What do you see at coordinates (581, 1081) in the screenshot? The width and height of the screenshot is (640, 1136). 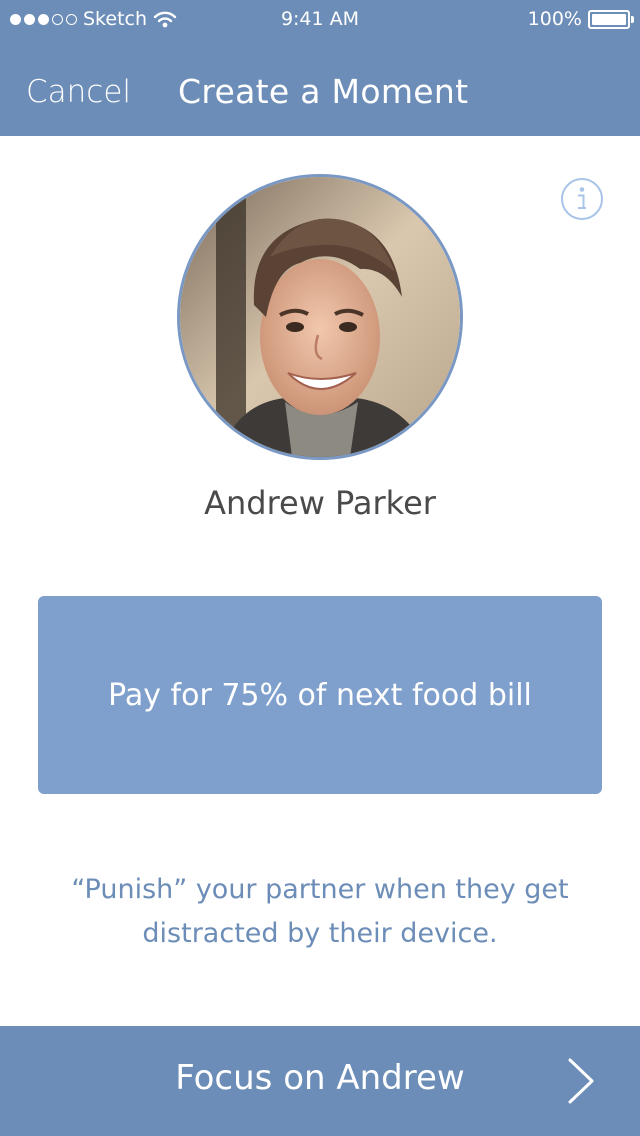 I see `chevron-right-icon` at bounding box center [581, 1081].